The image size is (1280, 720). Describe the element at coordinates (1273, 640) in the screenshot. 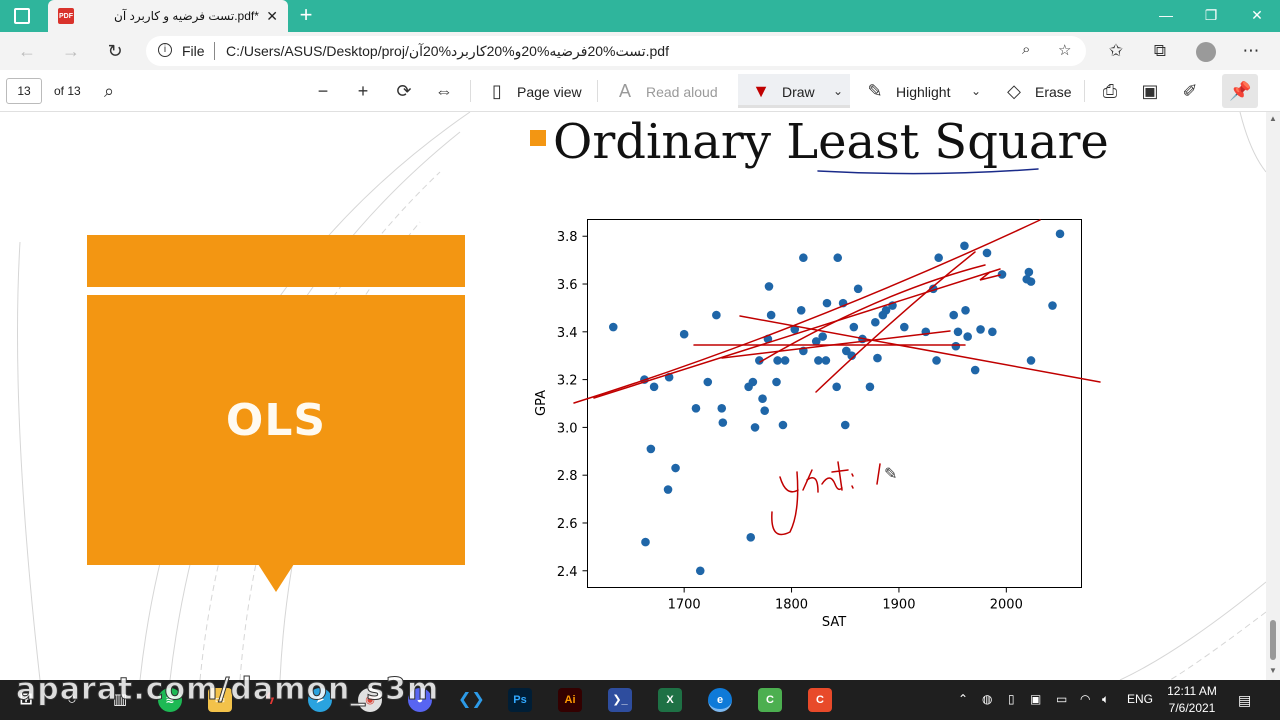

I see `scrollbar-thumb` at that location.